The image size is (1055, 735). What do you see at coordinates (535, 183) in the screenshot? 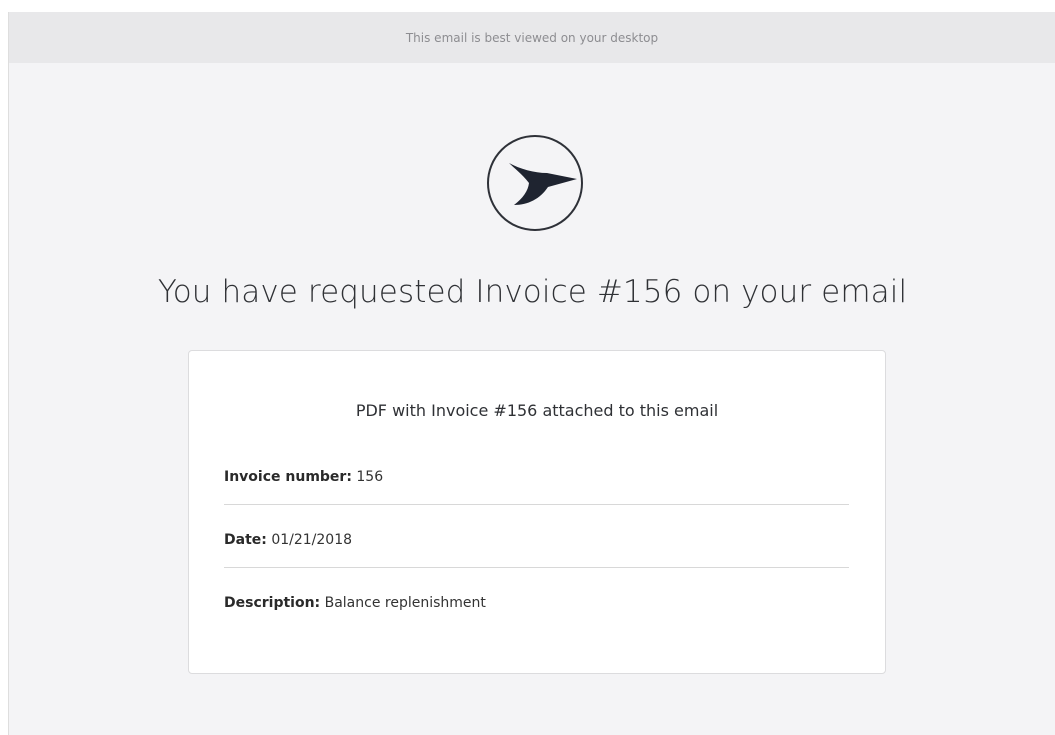
I see `hummingbird-icon` at bounding box center [535, 183].